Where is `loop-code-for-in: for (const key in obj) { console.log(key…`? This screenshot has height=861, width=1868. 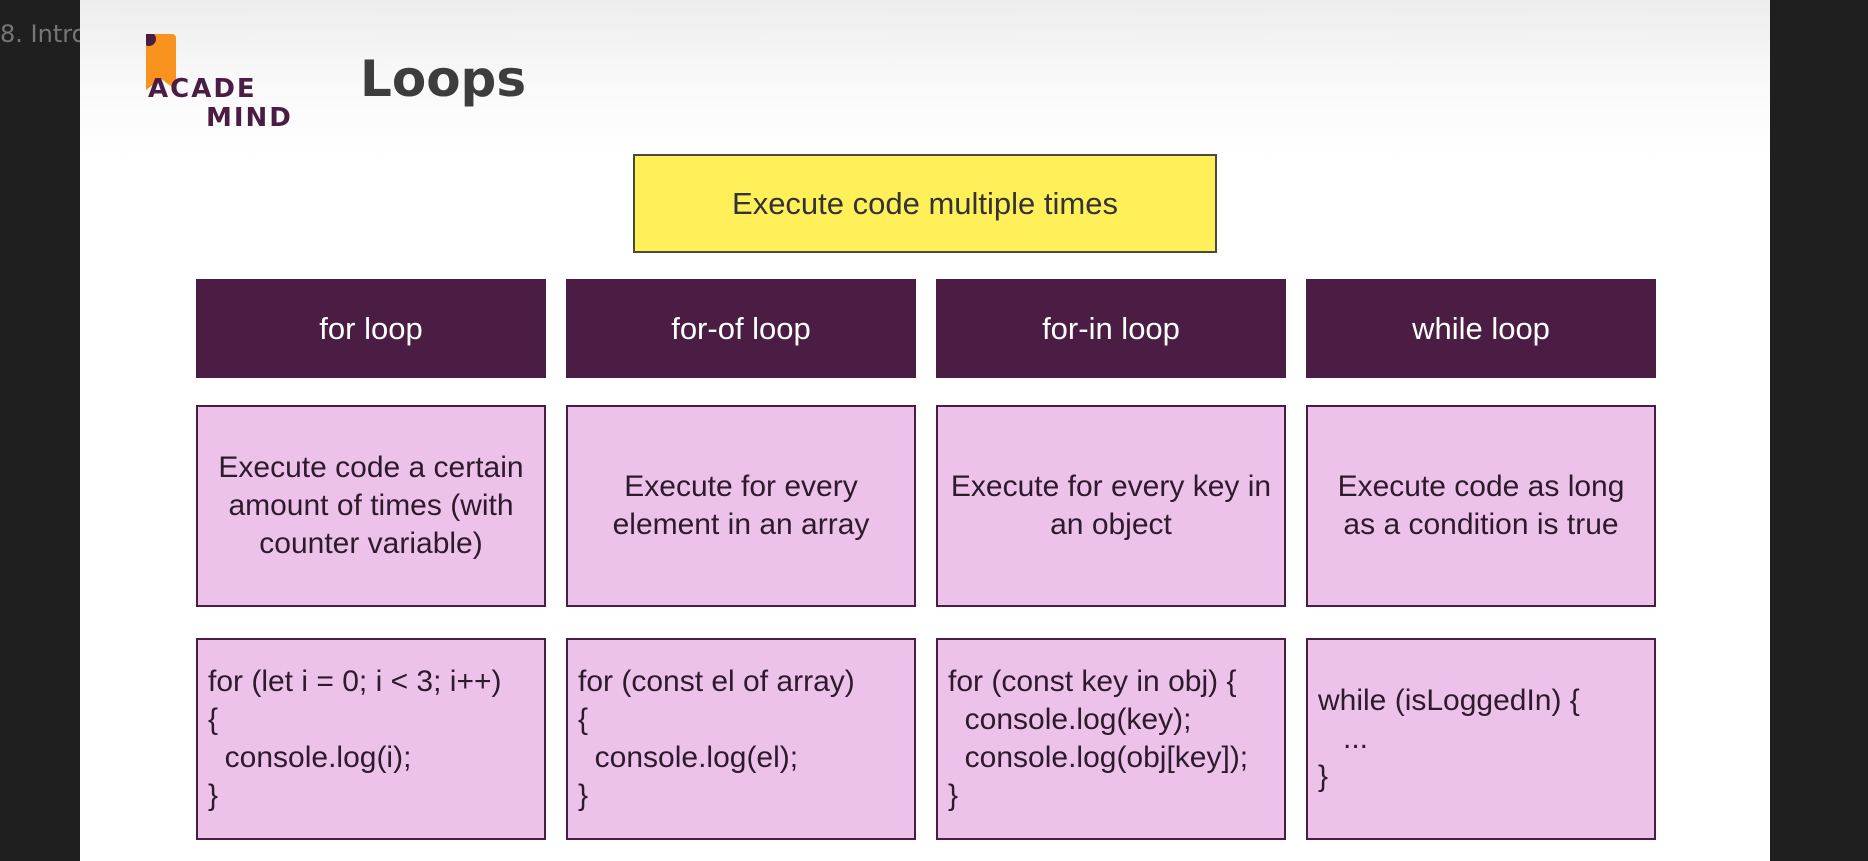
loop-code-for-in: for (const key in obj) { console.log(key… is located at coordinates (1111, 739).